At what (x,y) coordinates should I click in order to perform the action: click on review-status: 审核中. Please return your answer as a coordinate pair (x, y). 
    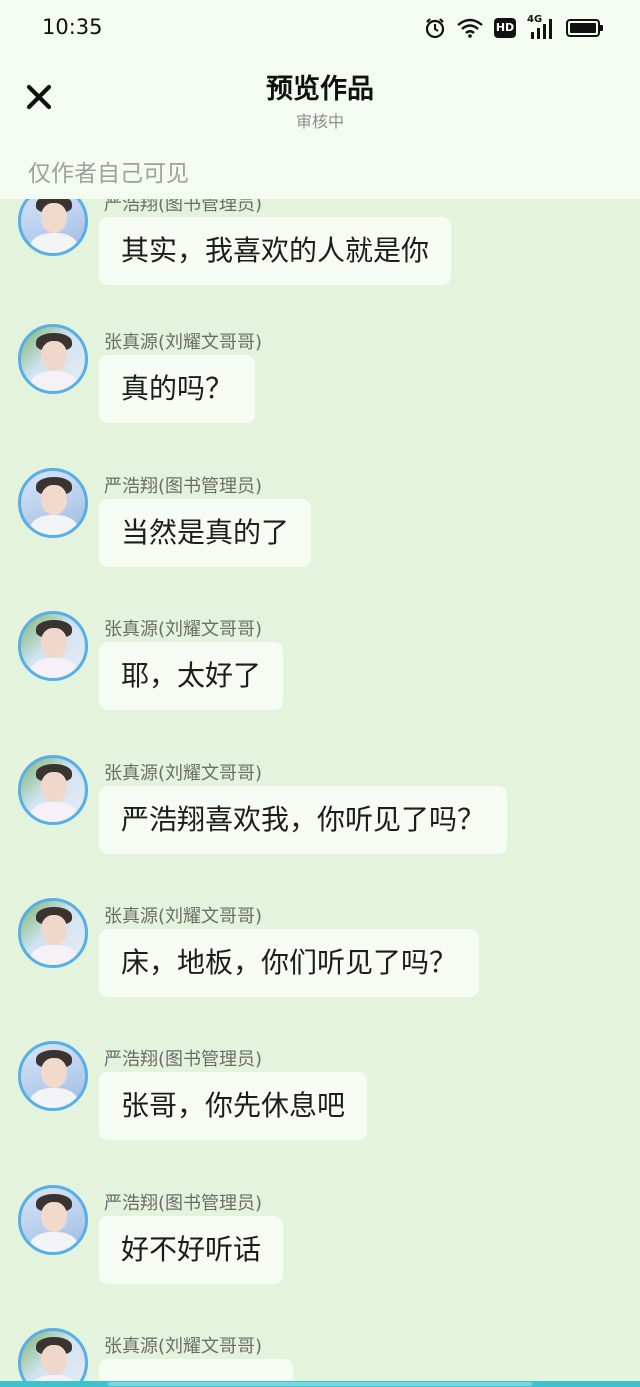
    Looking at the image, I should click on (319, 121).